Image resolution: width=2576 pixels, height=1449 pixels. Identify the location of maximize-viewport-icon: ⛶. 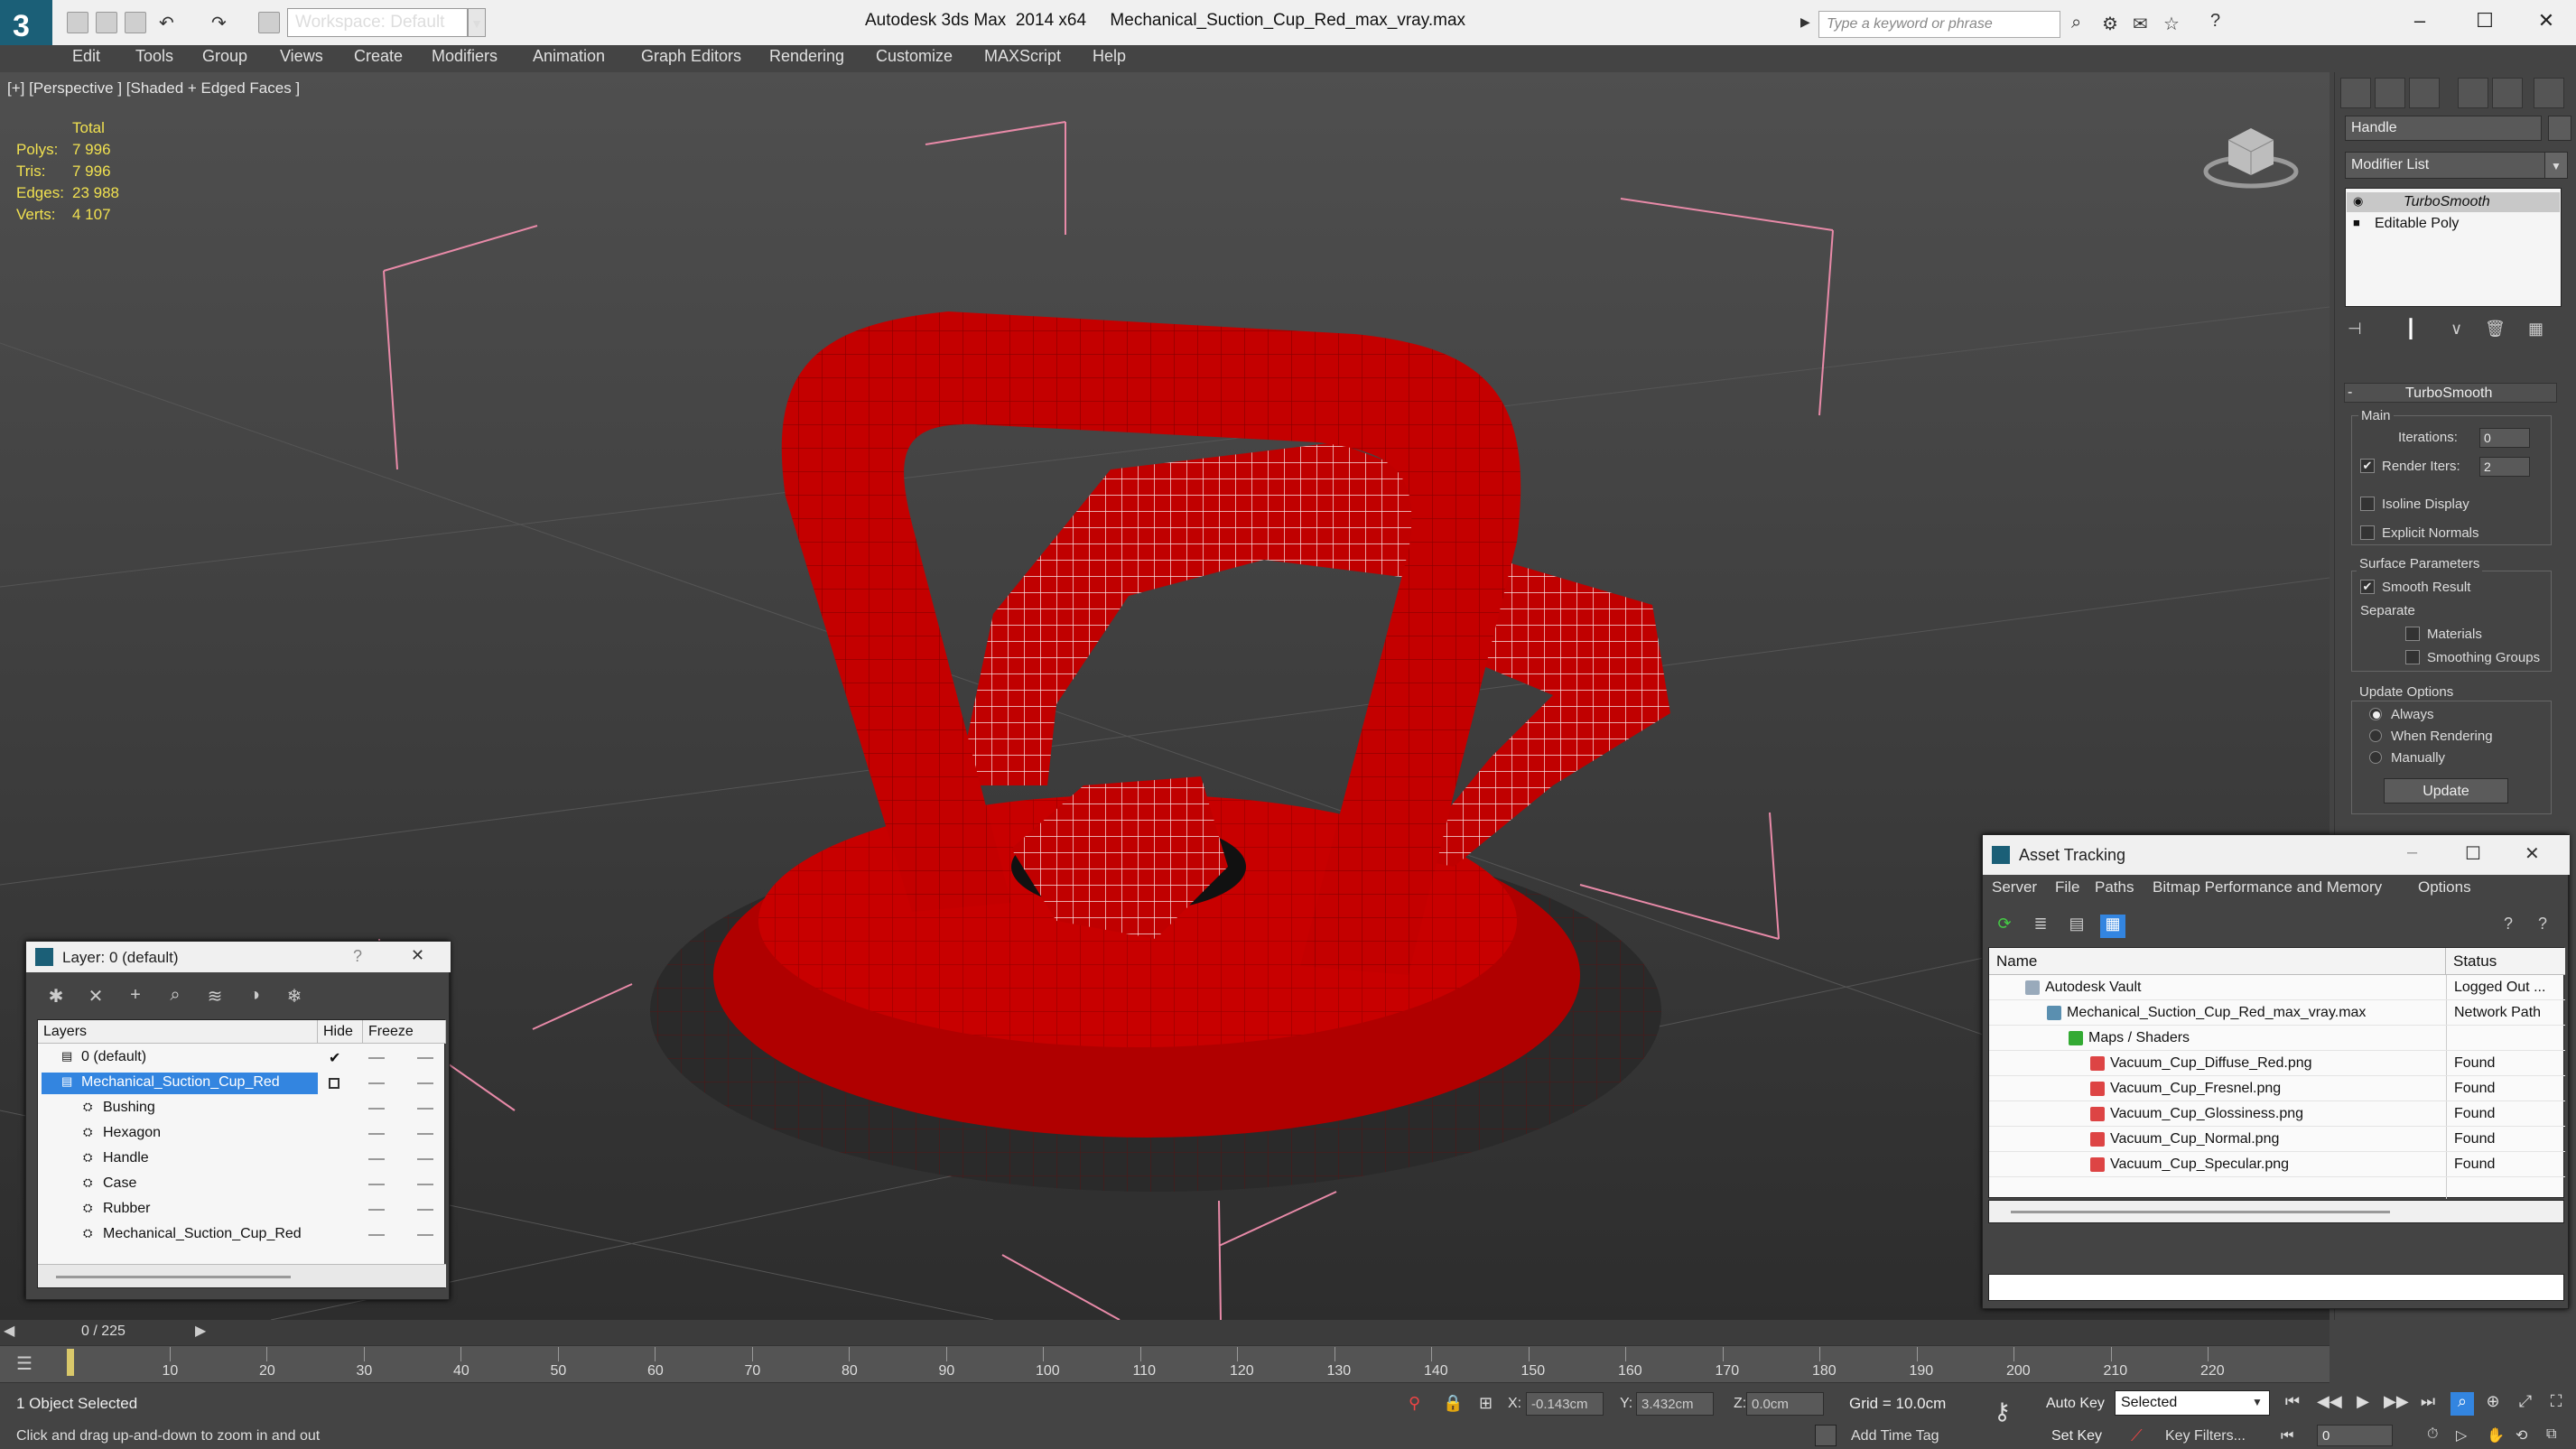
(2556, 1404).